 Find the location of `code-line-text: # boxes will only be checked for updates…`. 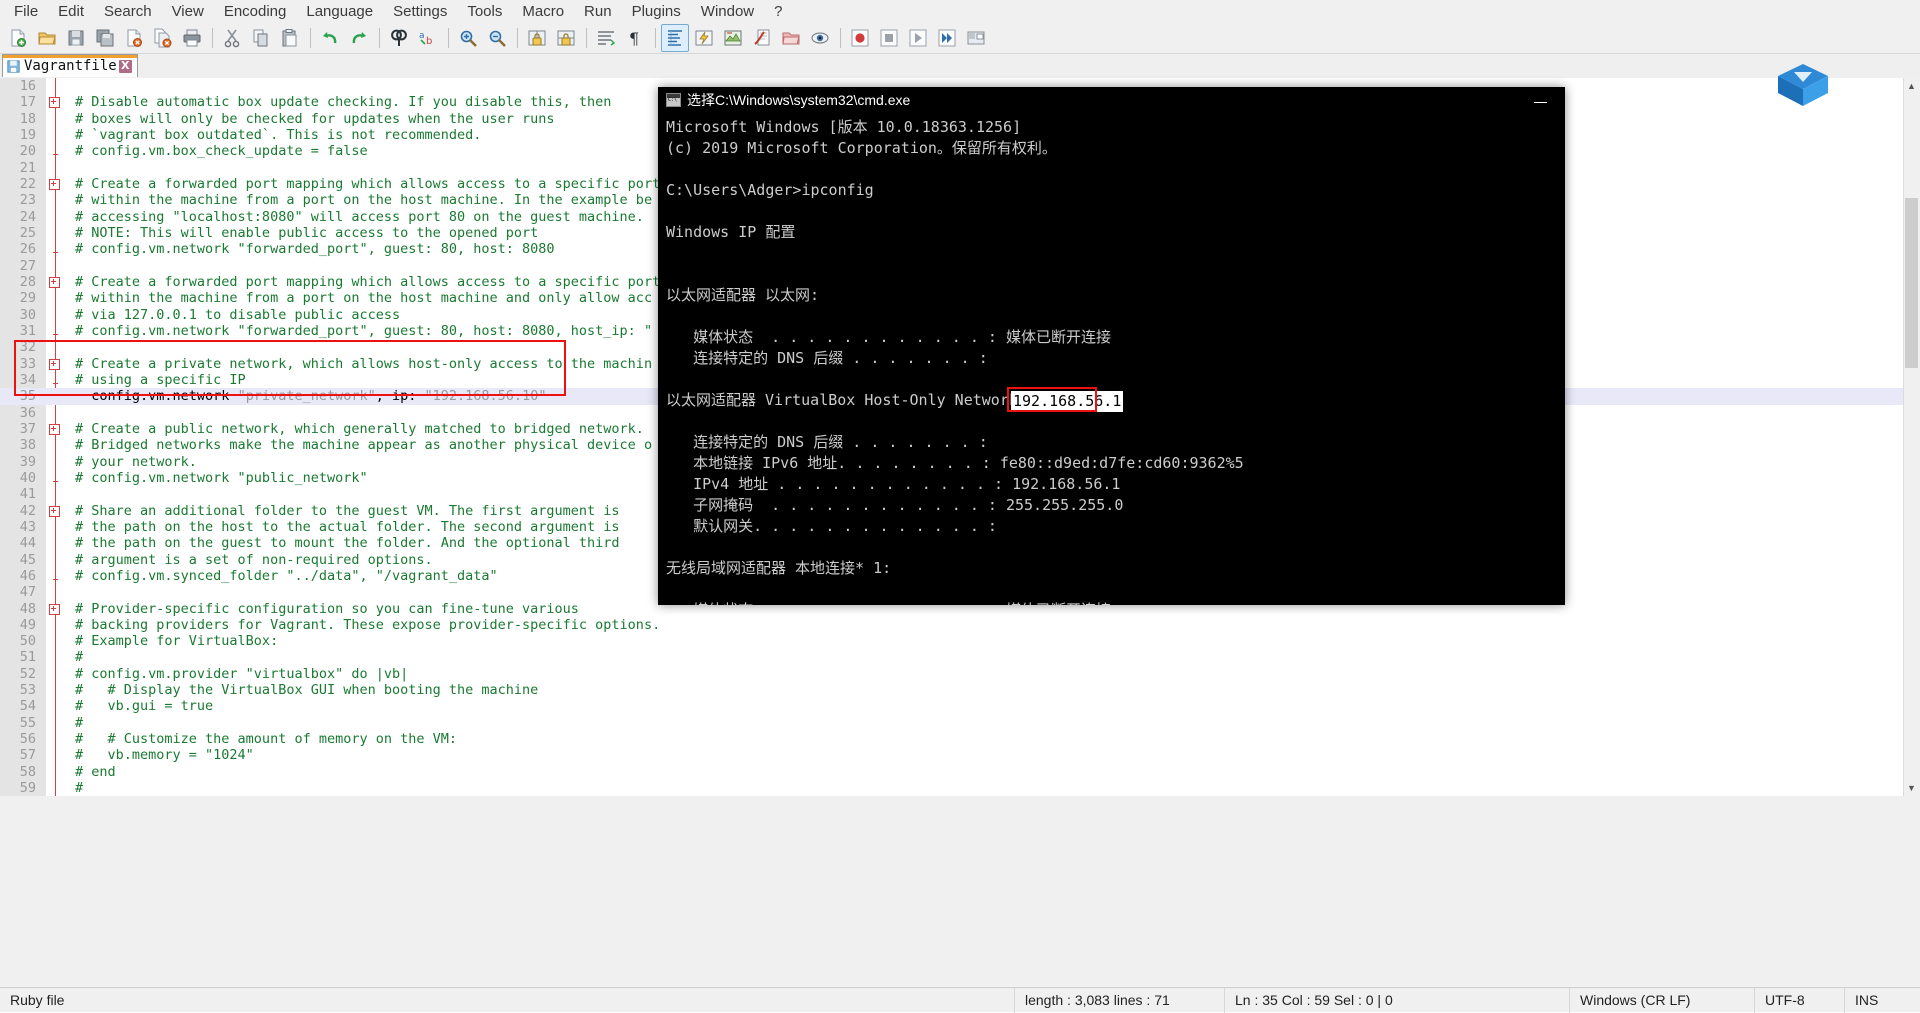

code-line-text: # boxes will only be checked for updates… is located at coordinates (315, 118).